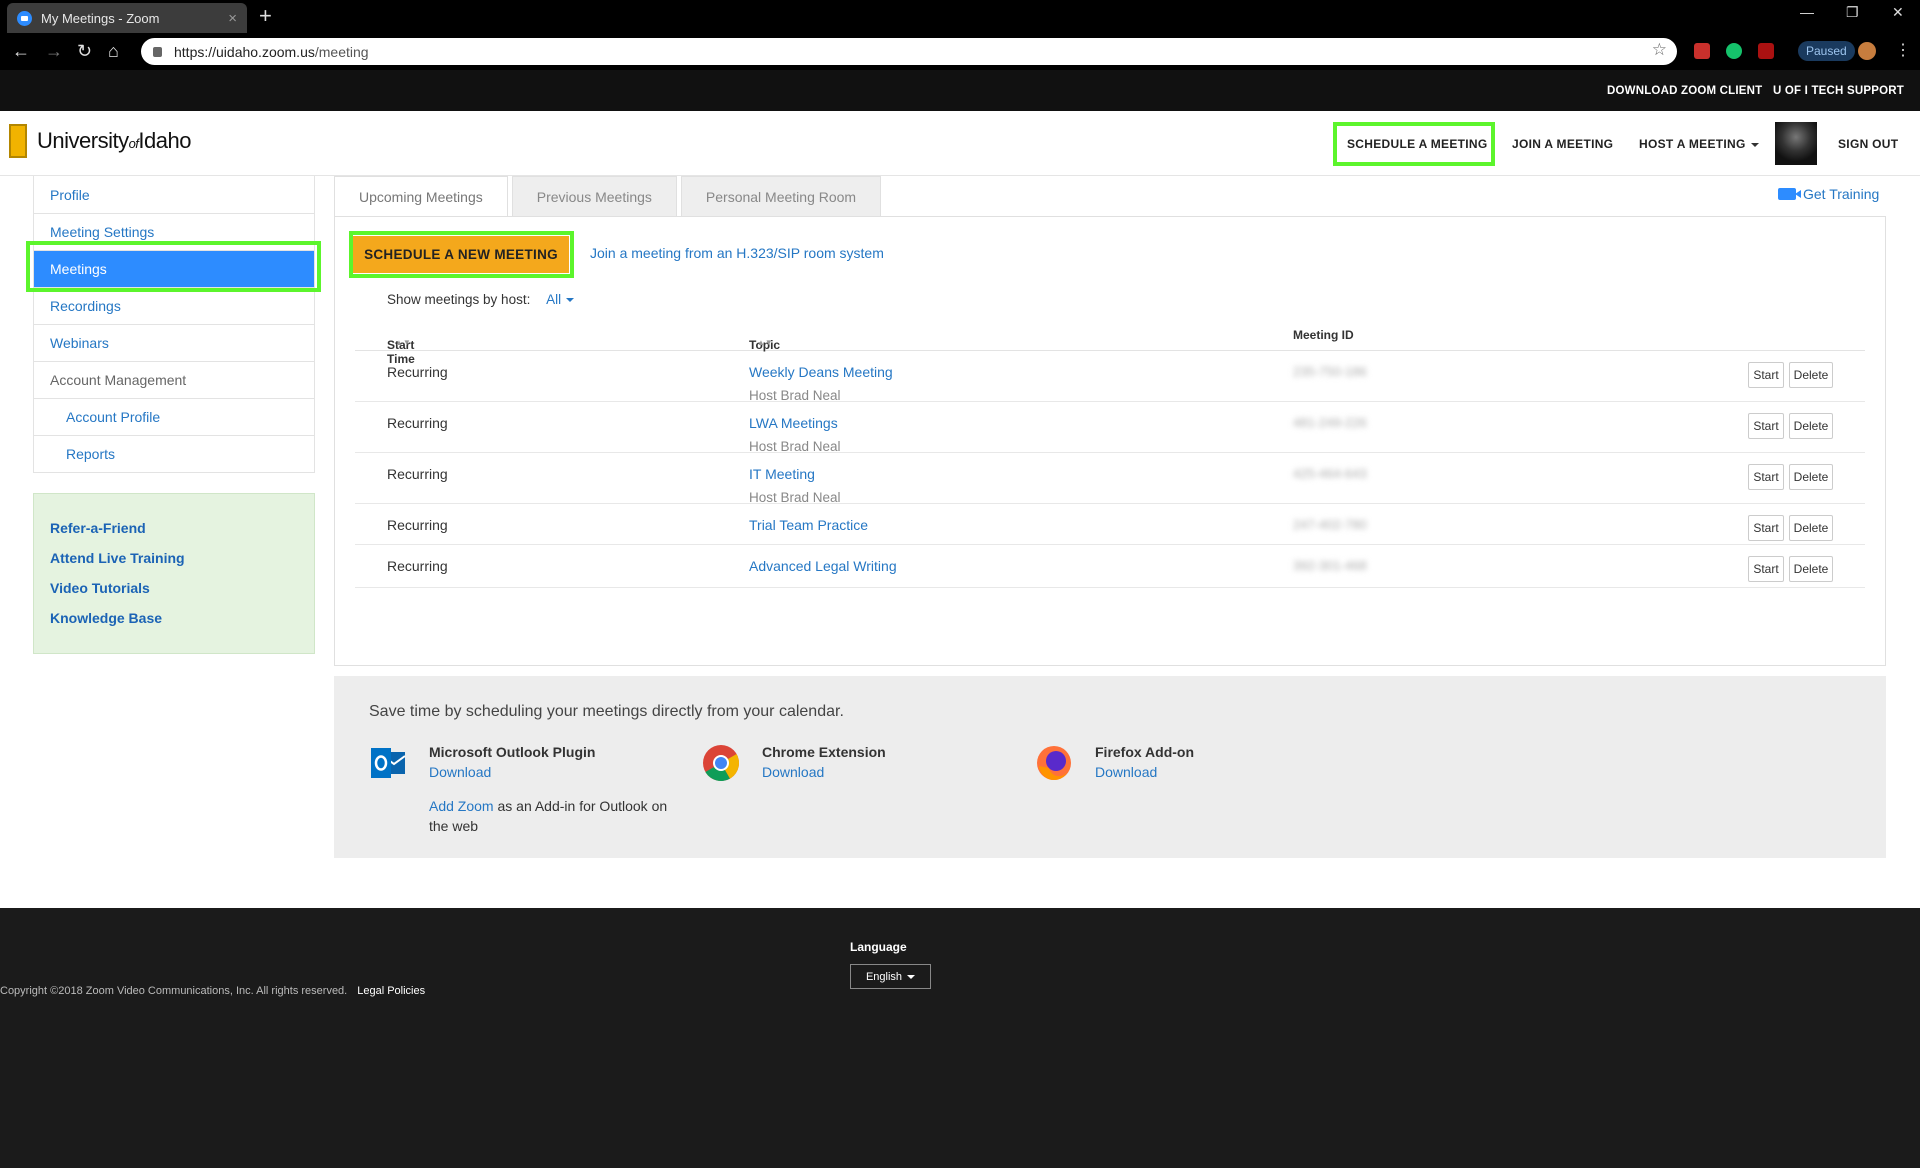  Describe the element at coordinates (808, 525) in the screenshot. I see `row-topic-link: Trial Team Practice` at that location.